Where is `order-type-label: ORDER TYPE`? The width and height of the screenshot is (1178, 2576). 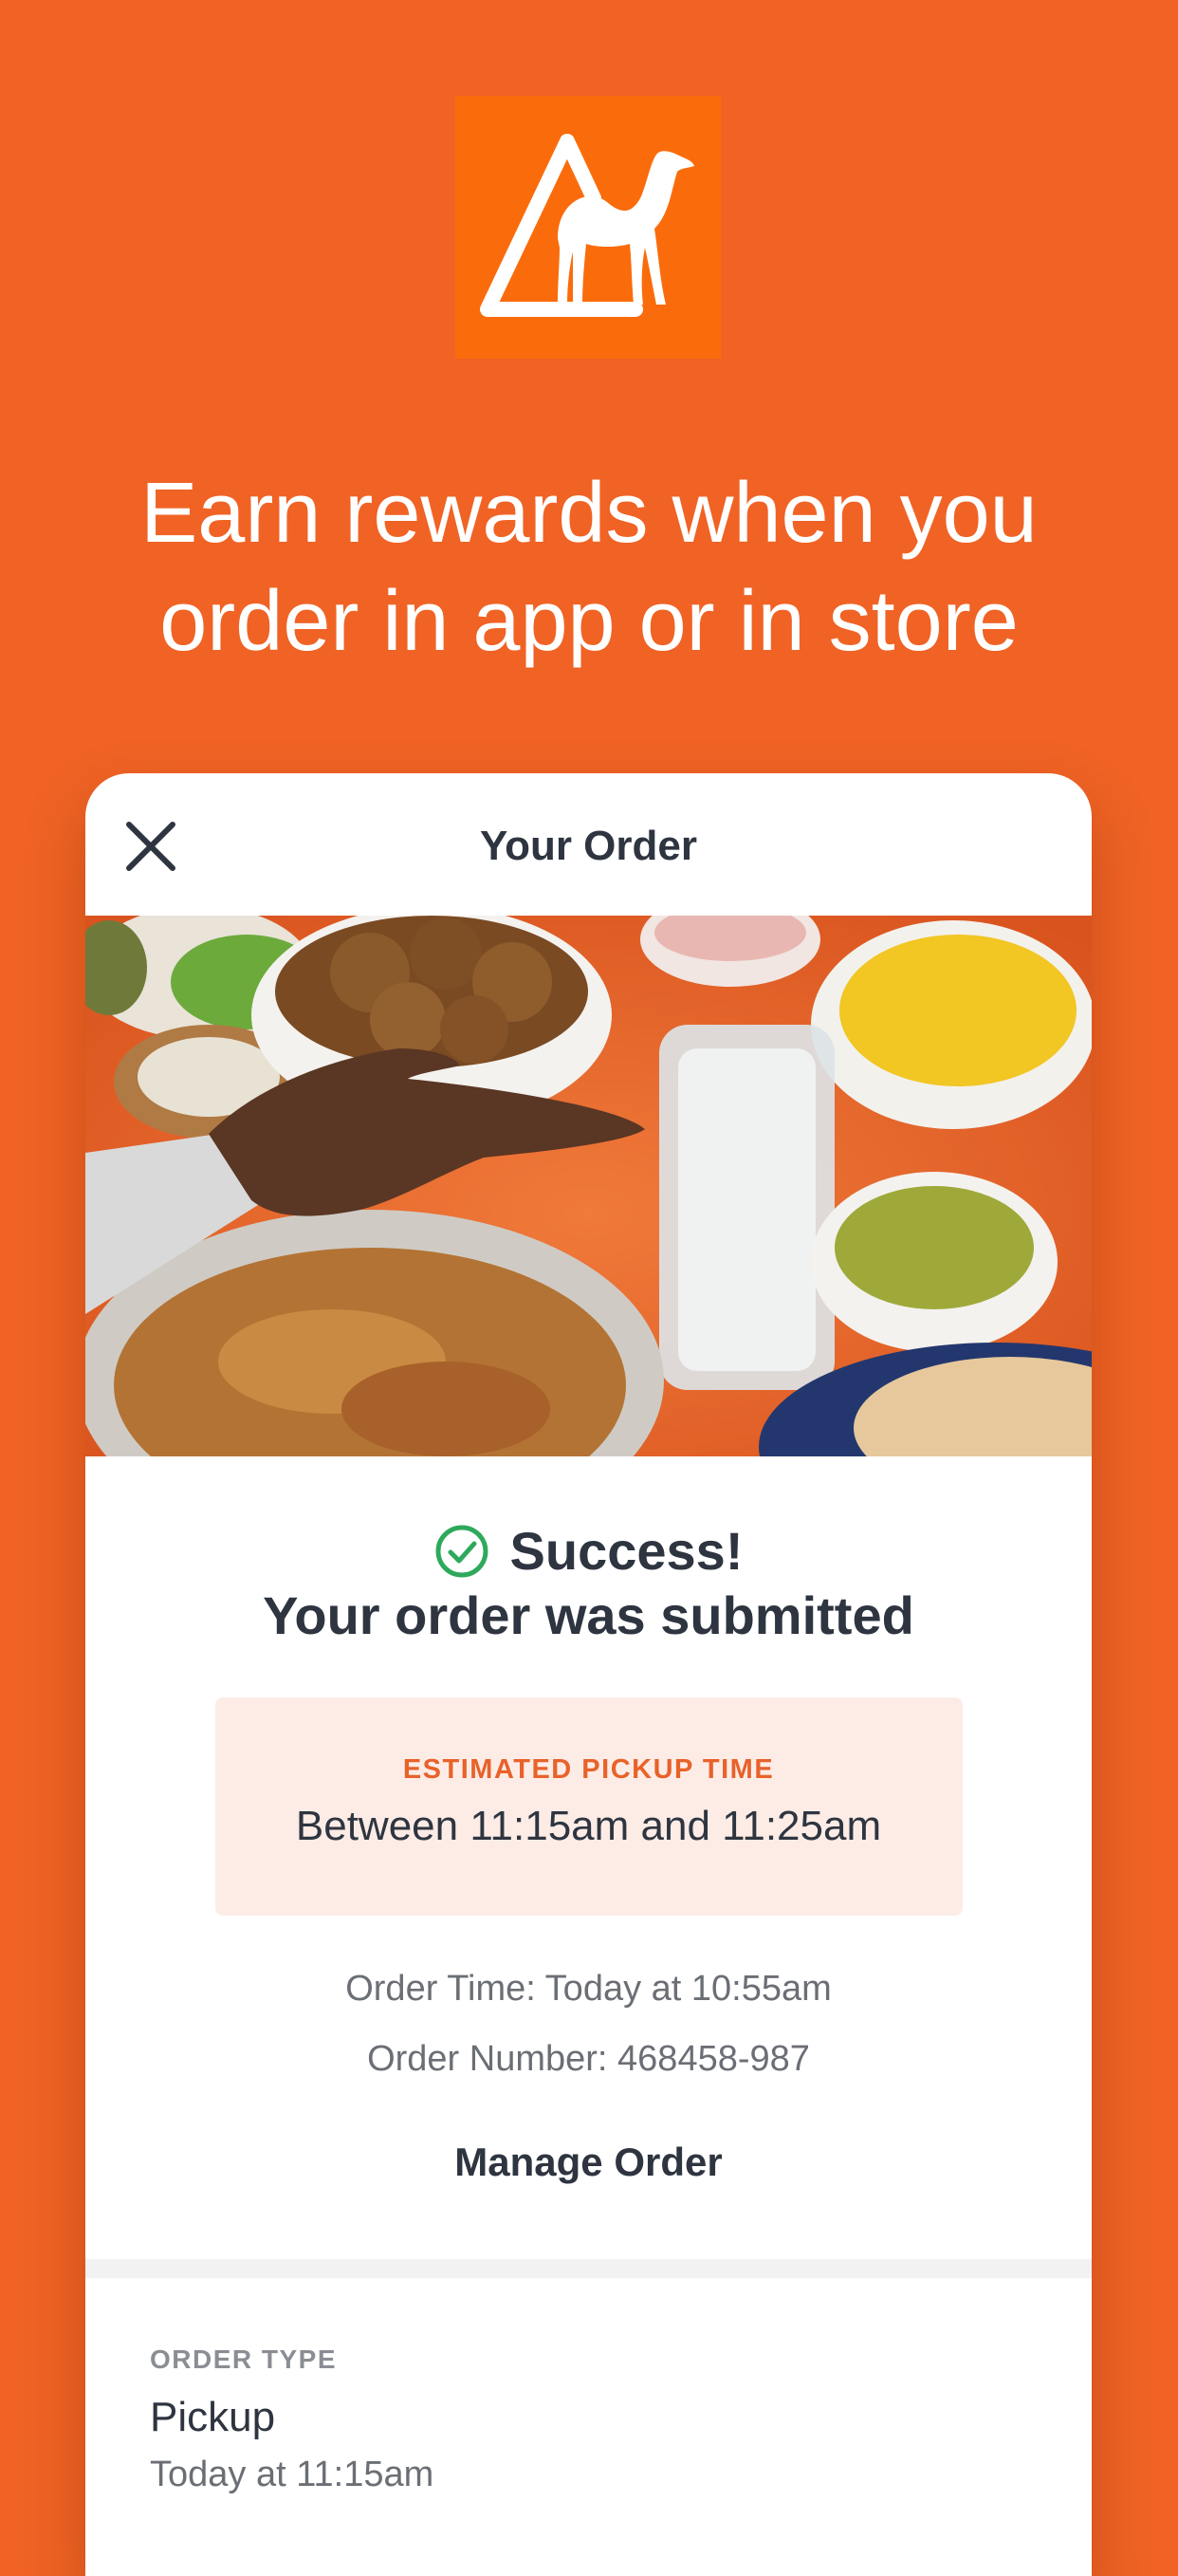
order-type-label: ORDER TYPE is located at coordinates (244, 2359).